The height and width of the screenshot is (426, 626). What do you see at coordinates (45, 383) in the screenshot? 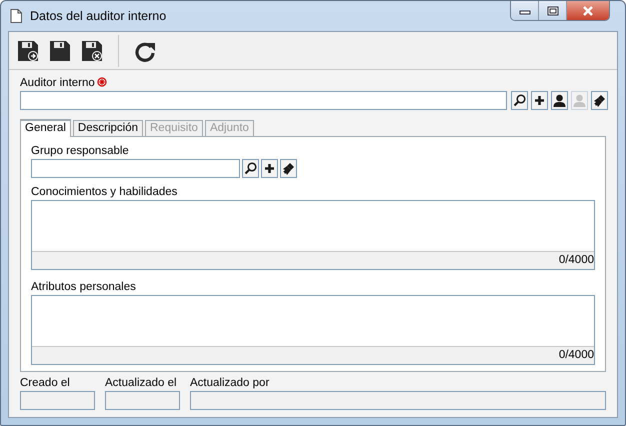
I see `field-label: Creado el` at bounding box center [45, 383].